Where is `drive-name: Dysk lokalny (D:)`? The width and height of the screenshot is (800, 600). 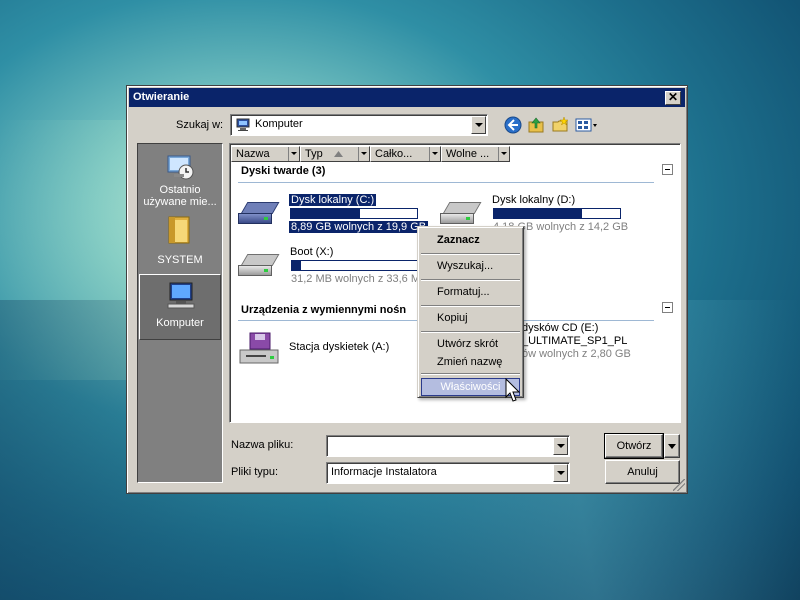
drive-name: Dysk lokalny (D:) is located at coordinates (534, 200).